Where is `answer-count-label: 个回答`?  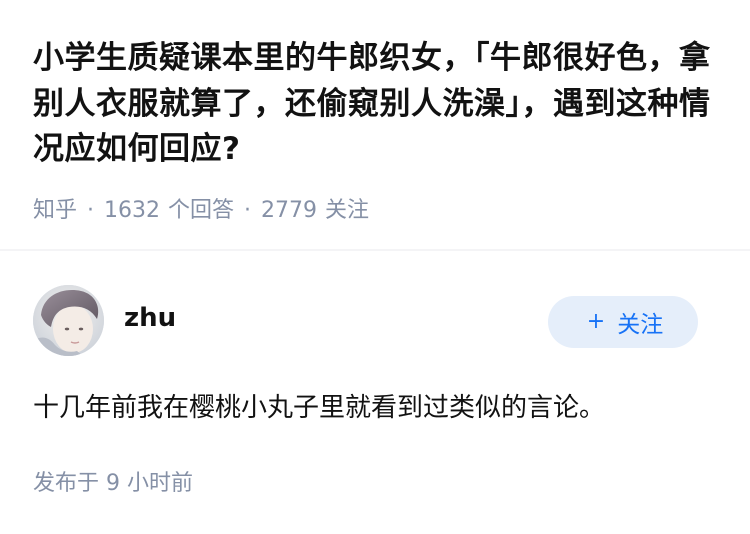 answer-count-label: 个回答 is located at coordinates (201, 210).